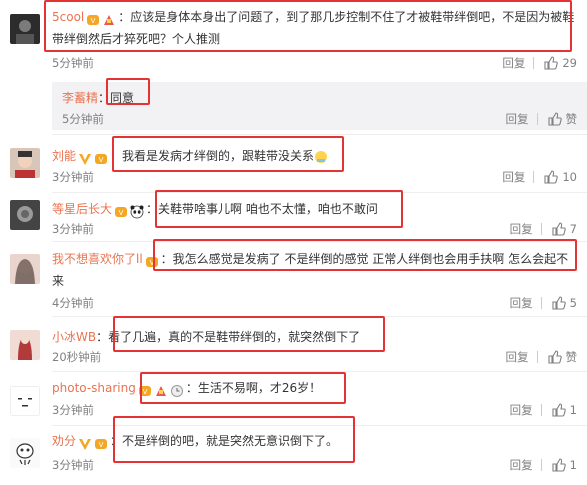 Image resolution: width=587 pixels, height=485 pixels. What do you see at coordinates (74, 337) in the screenshot?
I see `username: 小冰WB` at bounding box center [74, 337].